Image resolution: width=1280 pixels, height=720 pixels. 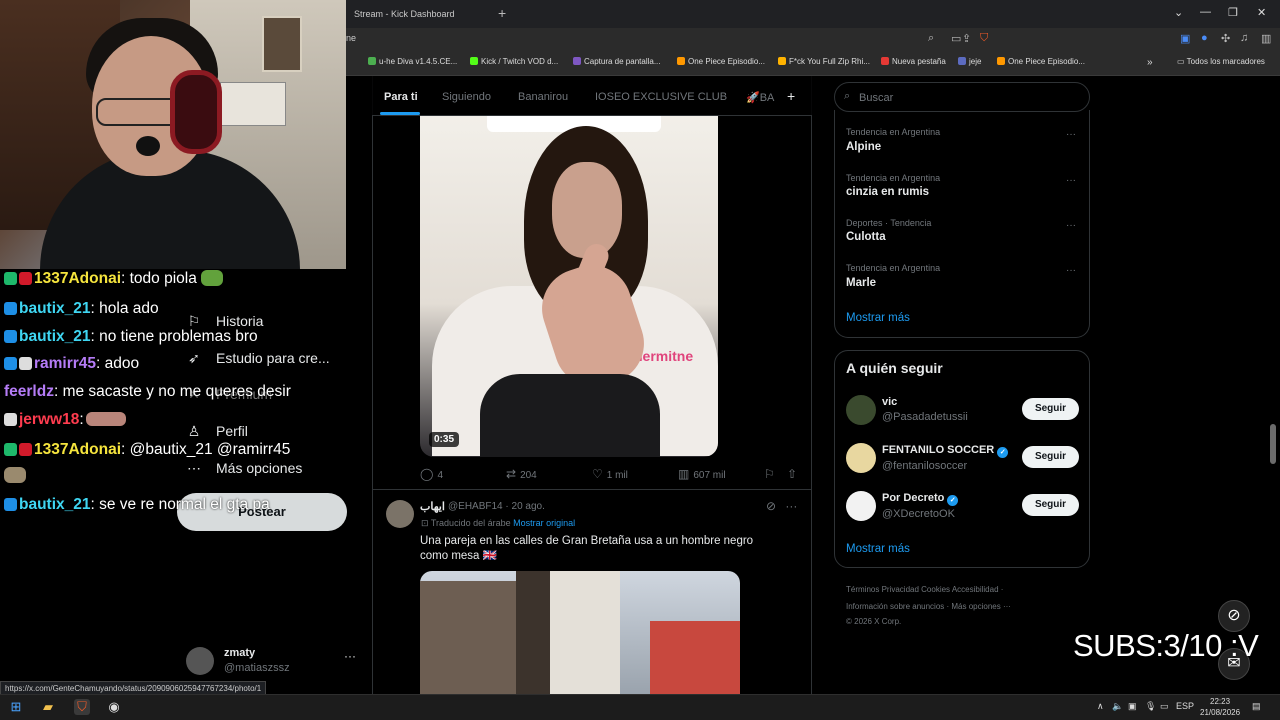 I want to click on media-icon: ♫, so click(x=1244, y=38).